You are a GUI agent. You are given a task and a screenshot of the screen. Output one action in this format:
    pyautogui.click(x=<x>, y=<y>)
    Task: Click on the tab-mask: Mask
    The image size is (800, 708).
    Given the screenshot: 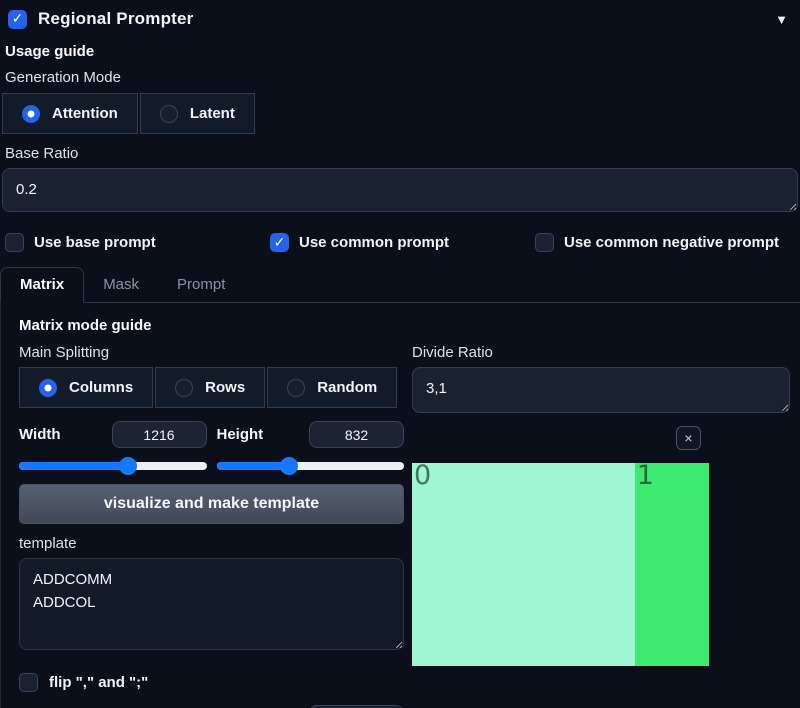 What is the action you would take?
    pyautogui.click(x=121, y=285)
    